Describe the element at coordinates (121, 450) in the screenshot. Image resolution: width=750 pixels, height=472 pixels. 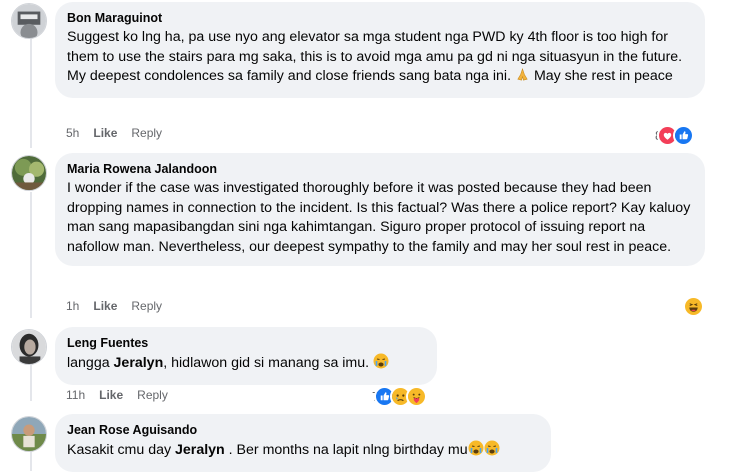
I see `comment-text-body: Kasakit cmu day` at that location.